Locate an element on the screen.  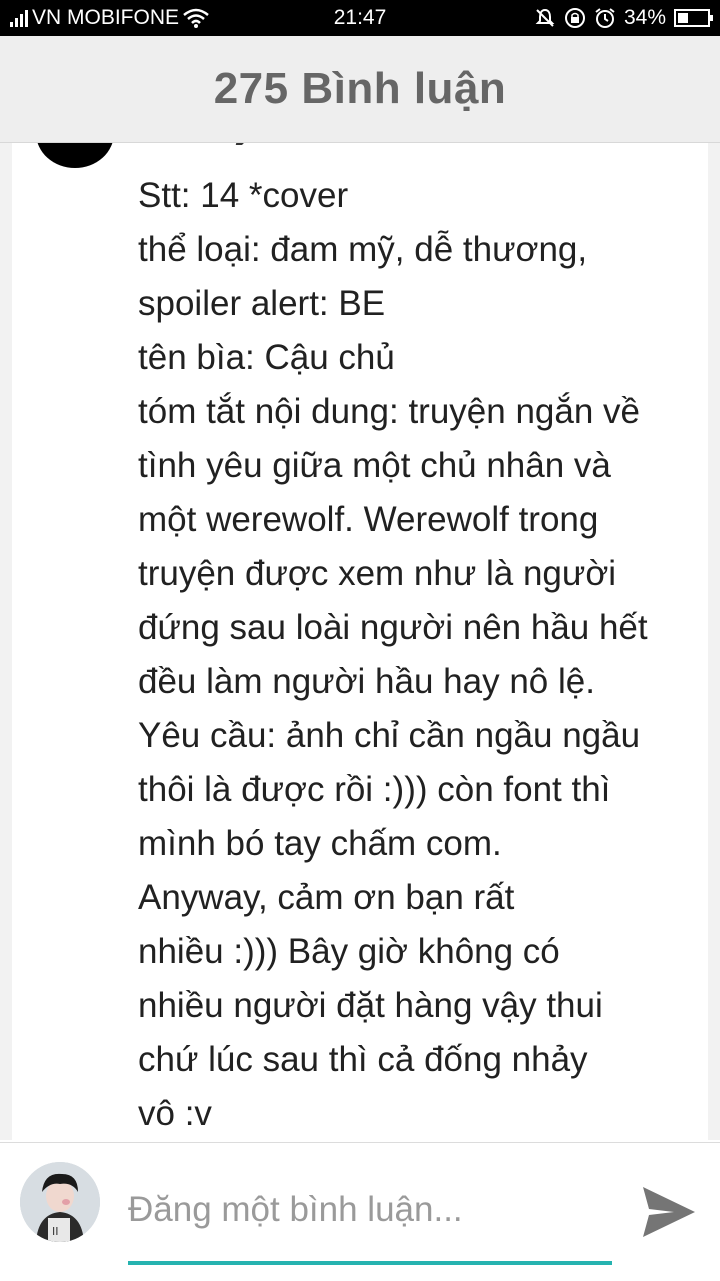
comment-line: chứ lúc sau thì cả đống nhảy is located at coordinates (363, 1059).